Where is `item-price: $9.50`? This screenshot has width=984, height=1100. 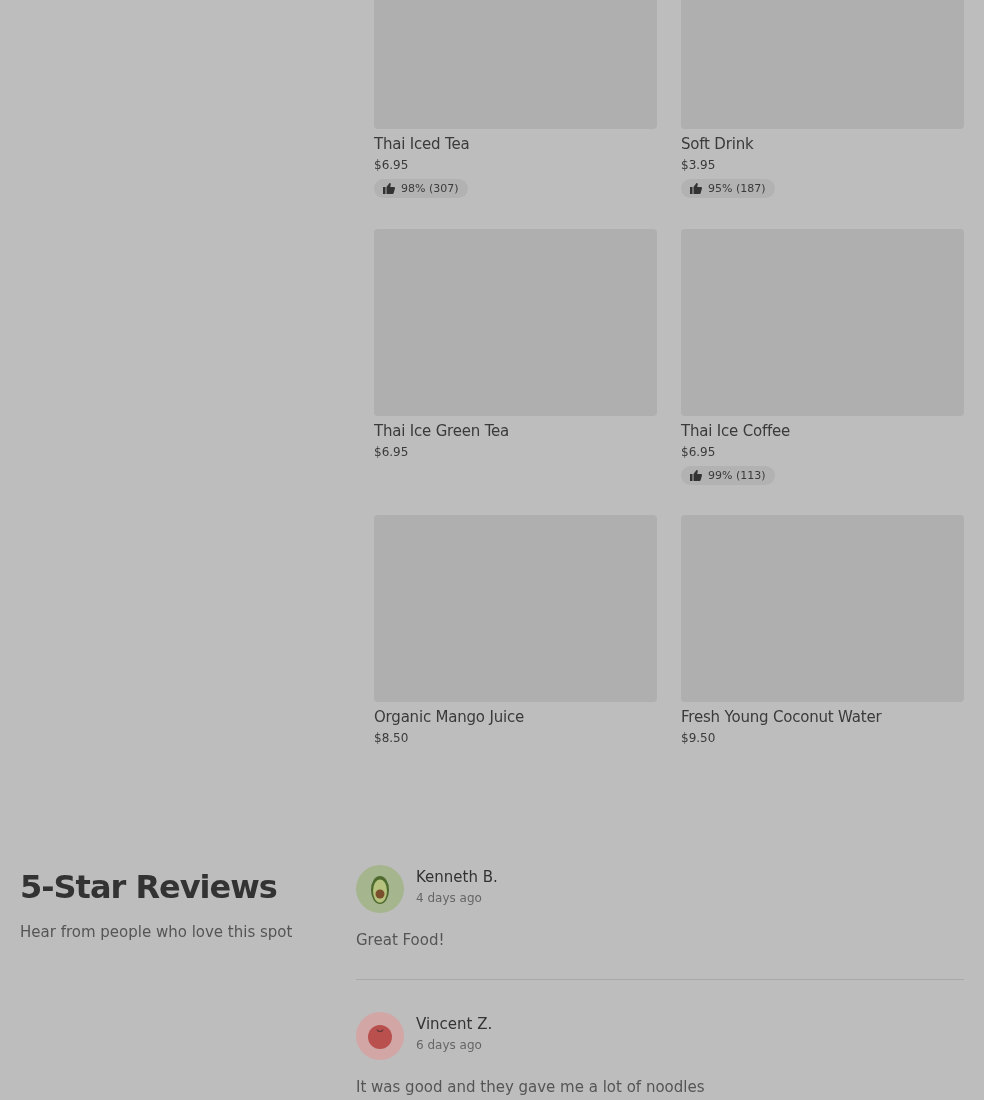 item-price: $9.50 is located at coordinates (699, 738).